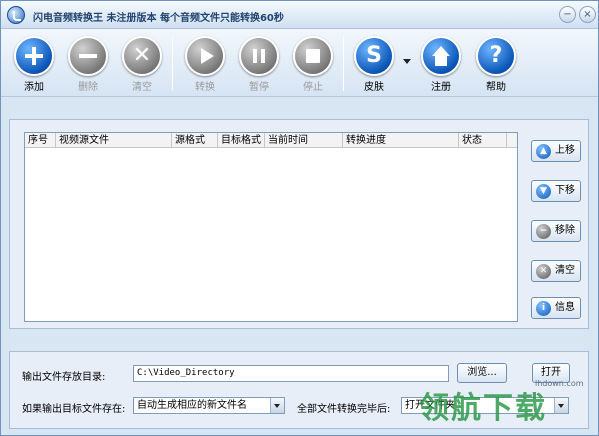 The image size is (599, 436). What do you see at coordinates (16, 15) in the screenshot?
I see `app-logo-icon` at bounding box center [16, 15].